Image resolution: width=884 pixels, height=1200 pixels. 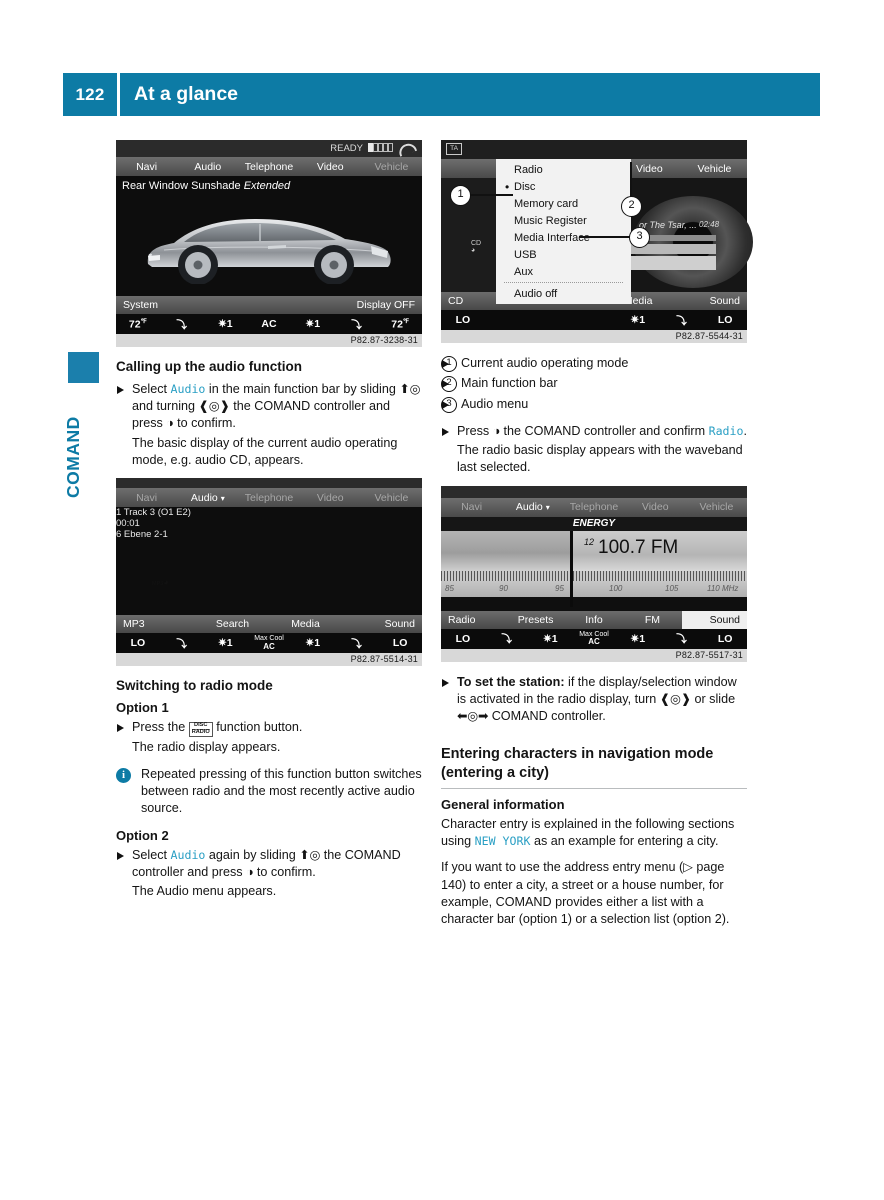 I want to click on callout-3: 3, so click(x=639, y=237).